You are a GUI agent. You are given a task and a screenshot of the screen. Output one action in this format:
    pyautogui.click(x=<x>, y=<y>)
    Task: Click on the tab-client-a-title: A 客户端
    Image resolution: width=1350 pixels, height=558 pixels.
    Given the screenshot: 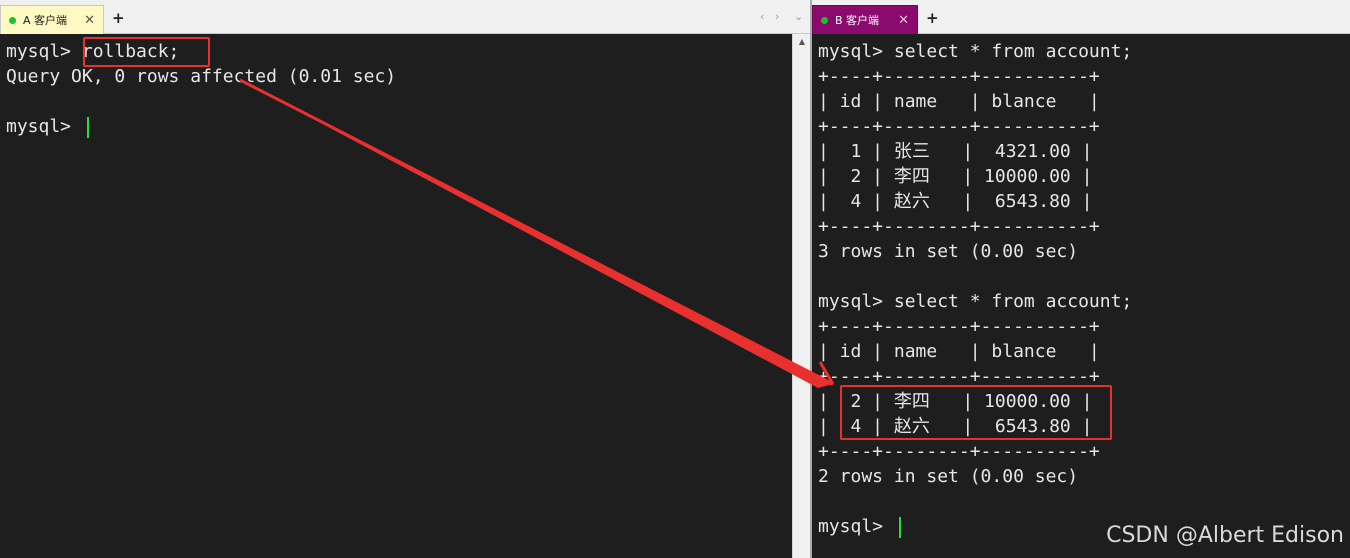 What is the action you would take?
    pyautogui.click(x=45, y=20)
    